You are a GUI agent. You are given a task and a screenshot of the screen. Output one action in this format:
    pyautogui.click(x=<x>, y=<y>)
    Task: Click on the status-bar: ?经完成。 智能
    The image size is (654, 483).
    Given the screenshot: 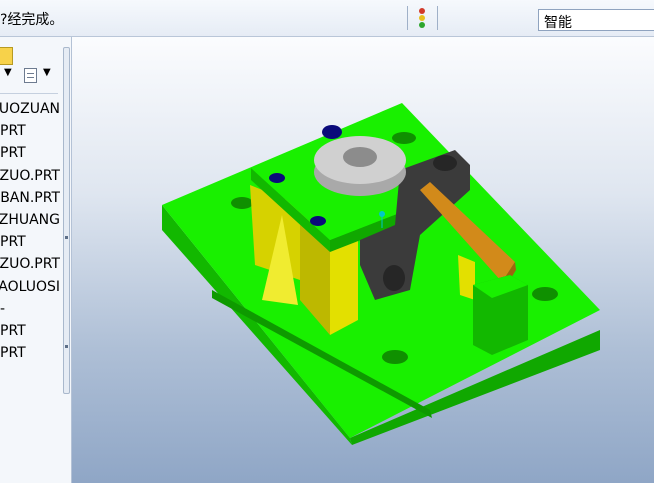 What is the action you would take?
    pyautogui.click(x=327, y=18)
    